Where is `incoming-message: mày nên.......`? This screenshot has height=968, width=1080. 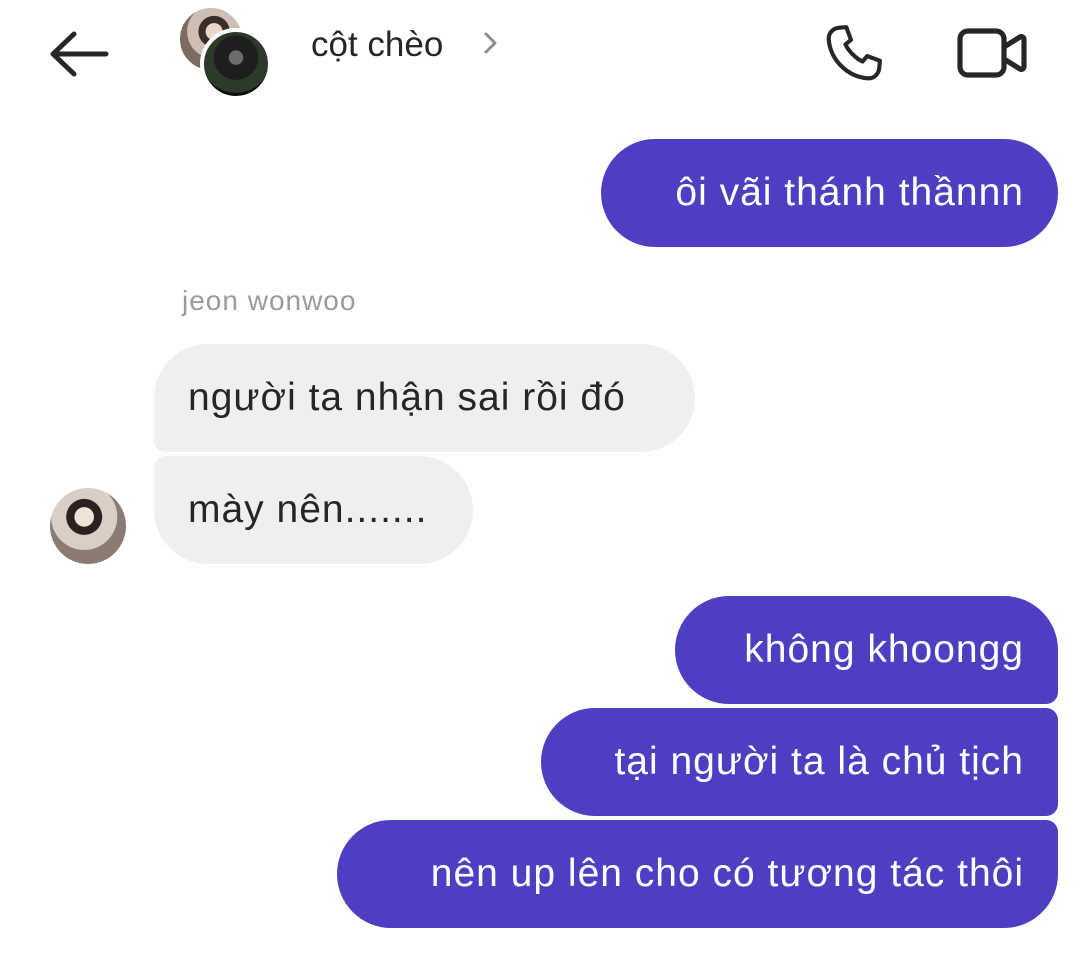 incoming-message: mày nên....... is located at coordinates (313, 510).